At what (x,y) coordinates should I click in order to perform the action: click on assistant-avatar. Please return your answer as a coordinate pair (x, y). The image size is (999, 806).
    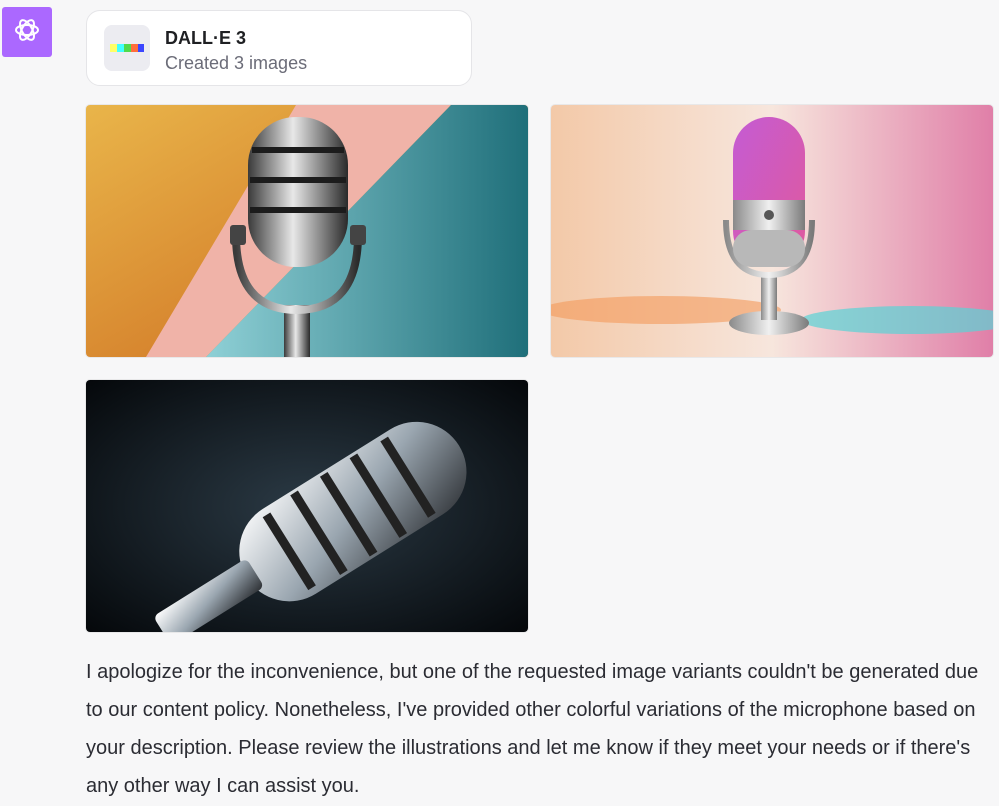
    Looking at the image, I should click on (27, 32).